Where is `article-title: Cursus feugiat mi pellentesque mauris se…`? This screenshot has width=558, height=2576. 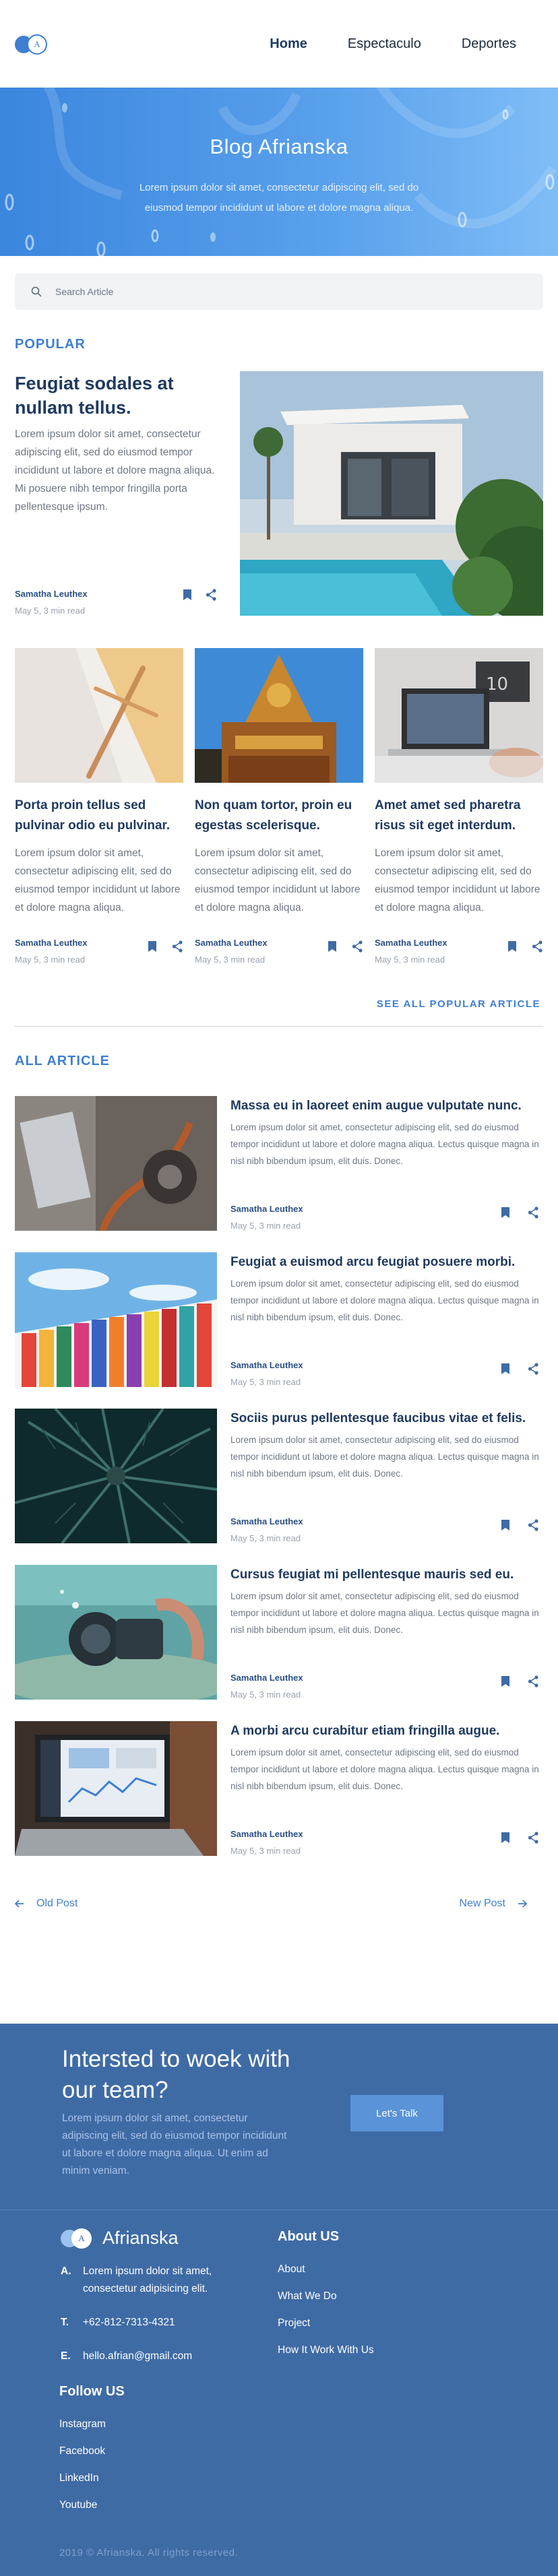
article-title: Cursus feugiat mi pellentesque mauris se… is located at coordinates (386, 1575).